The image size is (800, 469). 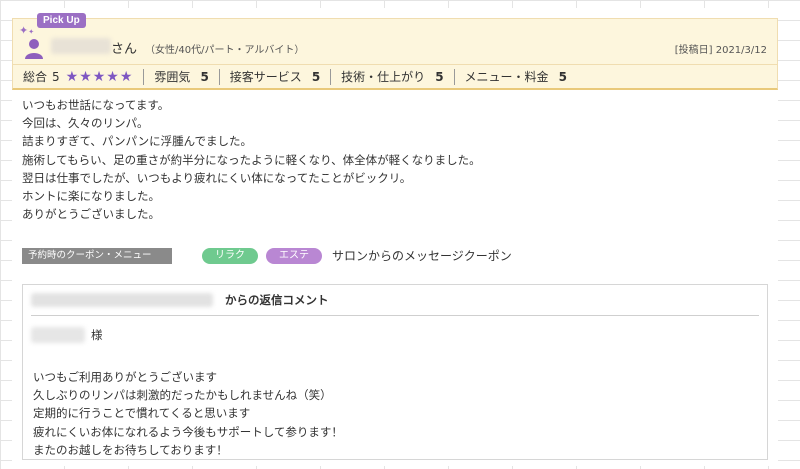 What do you see at coordinates (61, 20) in the screenshot?
I see `pickup-badge: Pick Up` at bounding box center [61, 20].